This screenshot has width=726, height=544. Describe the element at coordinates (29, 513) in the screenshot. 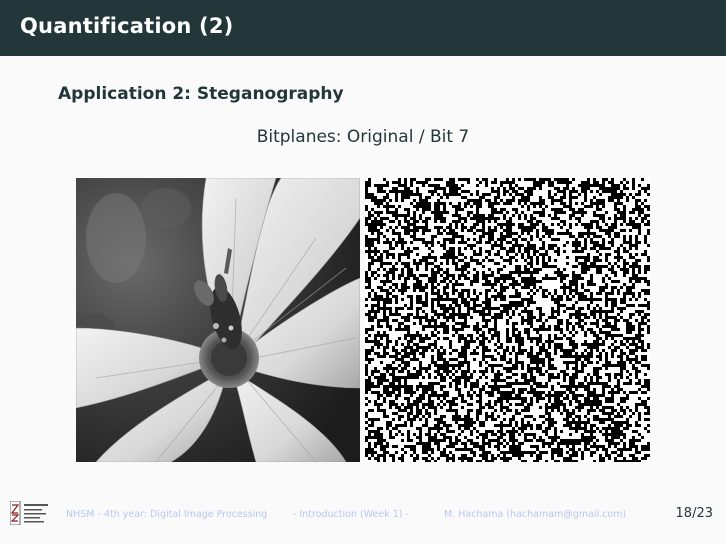

I see `institution-logo` at that location.